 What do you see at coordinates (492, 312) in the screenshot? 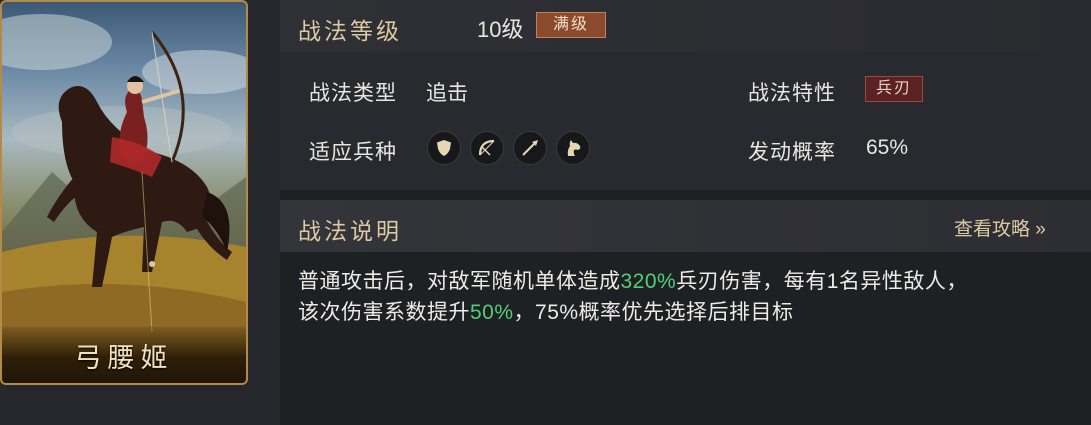
I see `bonus-rate-highlight: 50%` at bounding box center [492, 312].